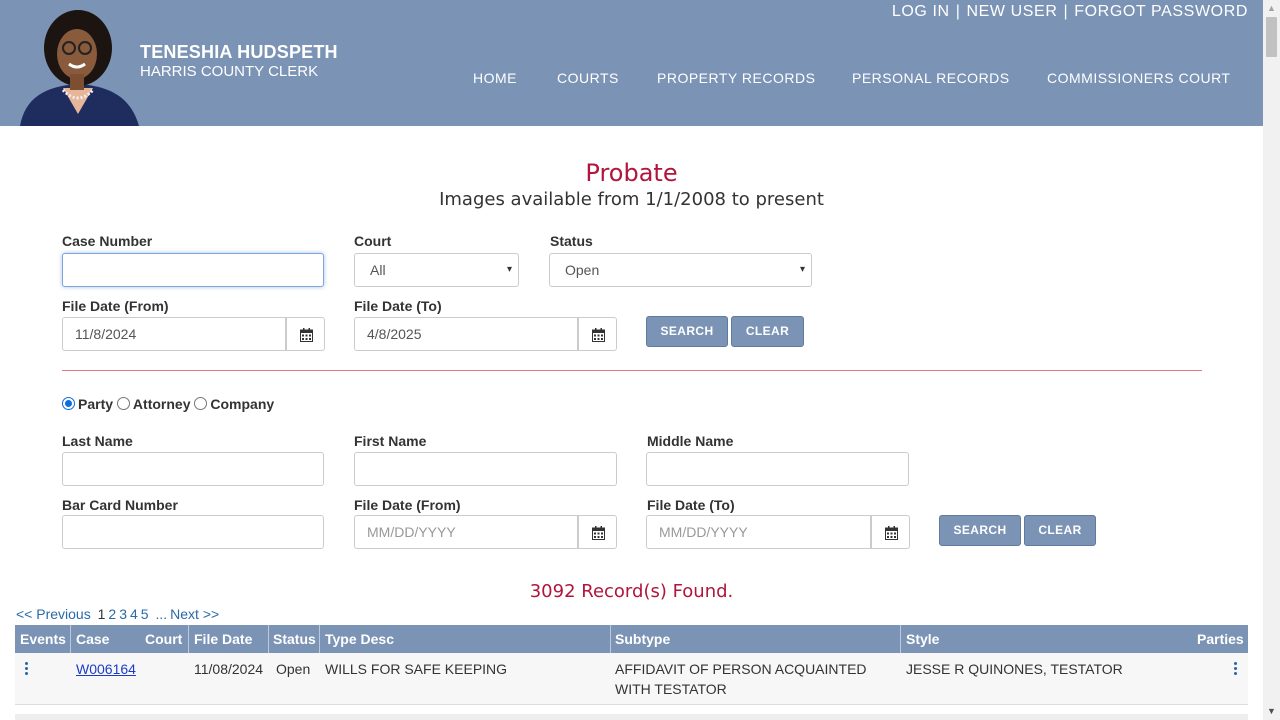 The width and height of the screenshot is (1280, 720). What do you see at coordinates (193, 270) in the screenshot?
I see `case-number-input` at bounding box center [193, 270].